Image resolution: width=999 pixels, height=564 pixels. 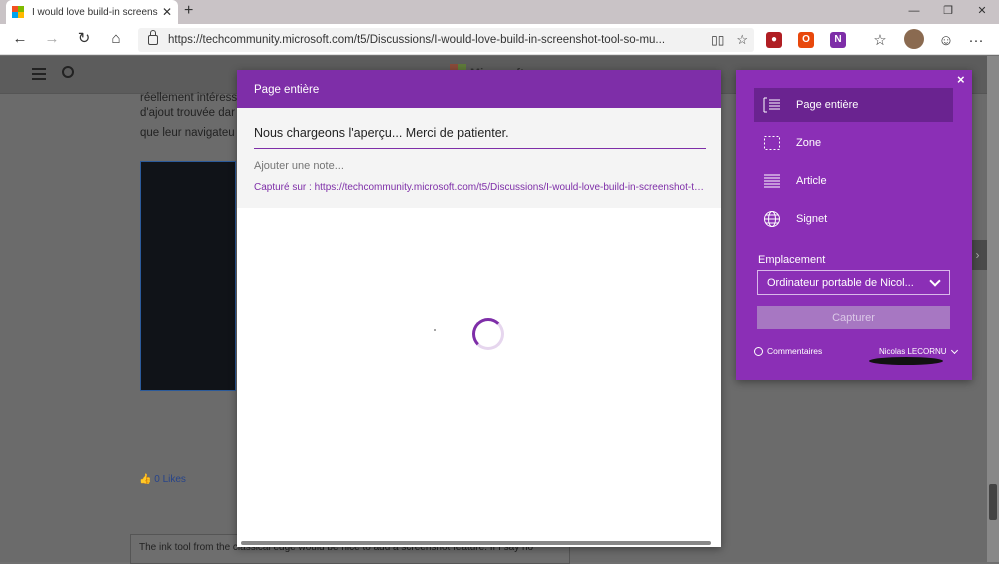 What do you see at coordinates (853, 143) in the screenshot?
I see `mode-region: Zone` at bounding box center [853, 143].